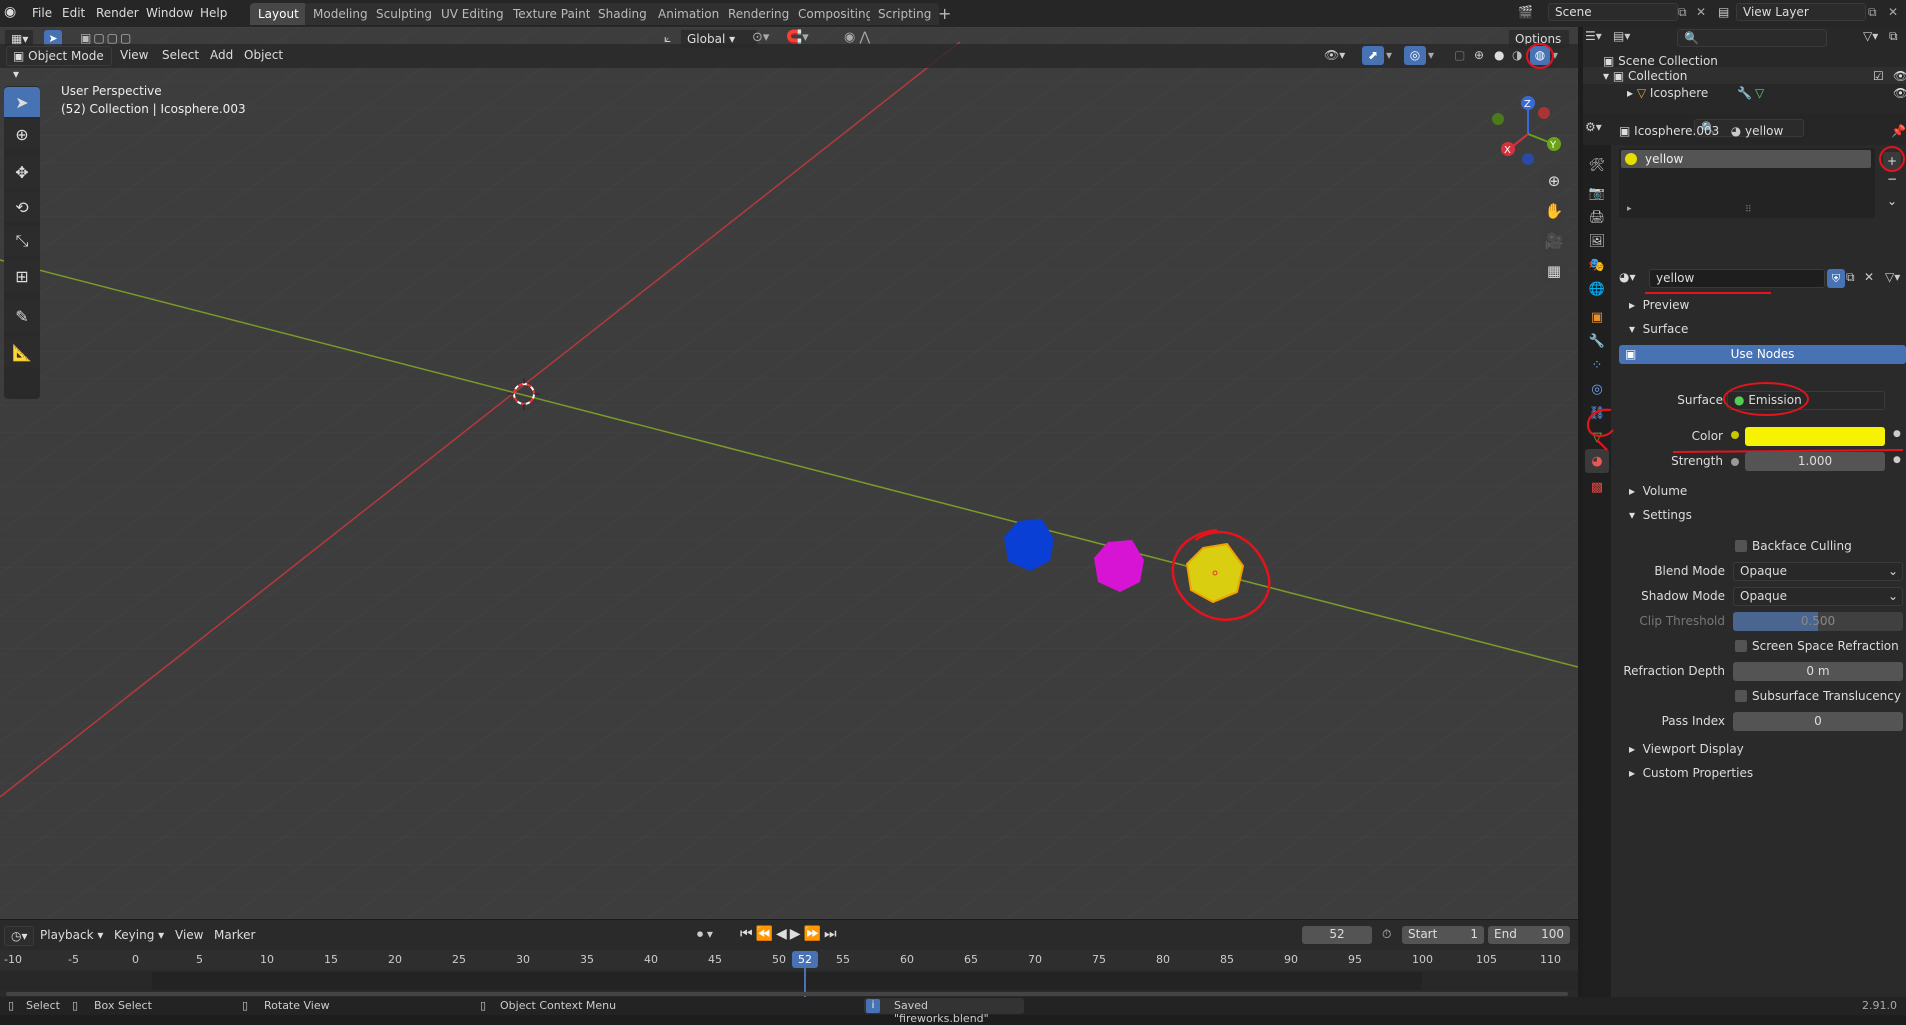  Describe the element at coordinates (22, 276) in the screenshot. I see `transform-tool-icon: ⊞` at that location.